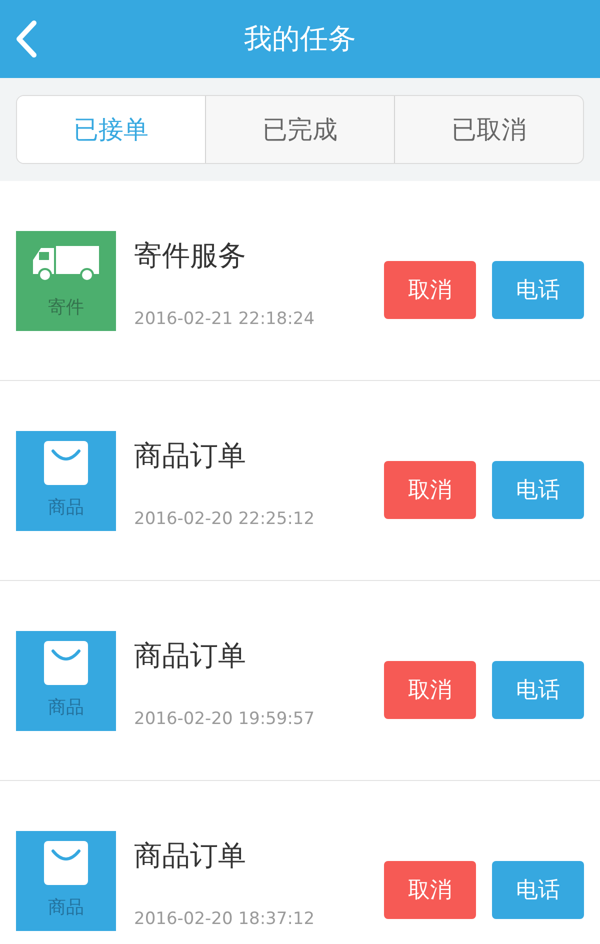 Image resolution: width=600 pixels, height=944 pixels. What do you see at coordinates (299, 129) in the screenshot?
I see `tab: 已完成` at bounding box center [299, 129].